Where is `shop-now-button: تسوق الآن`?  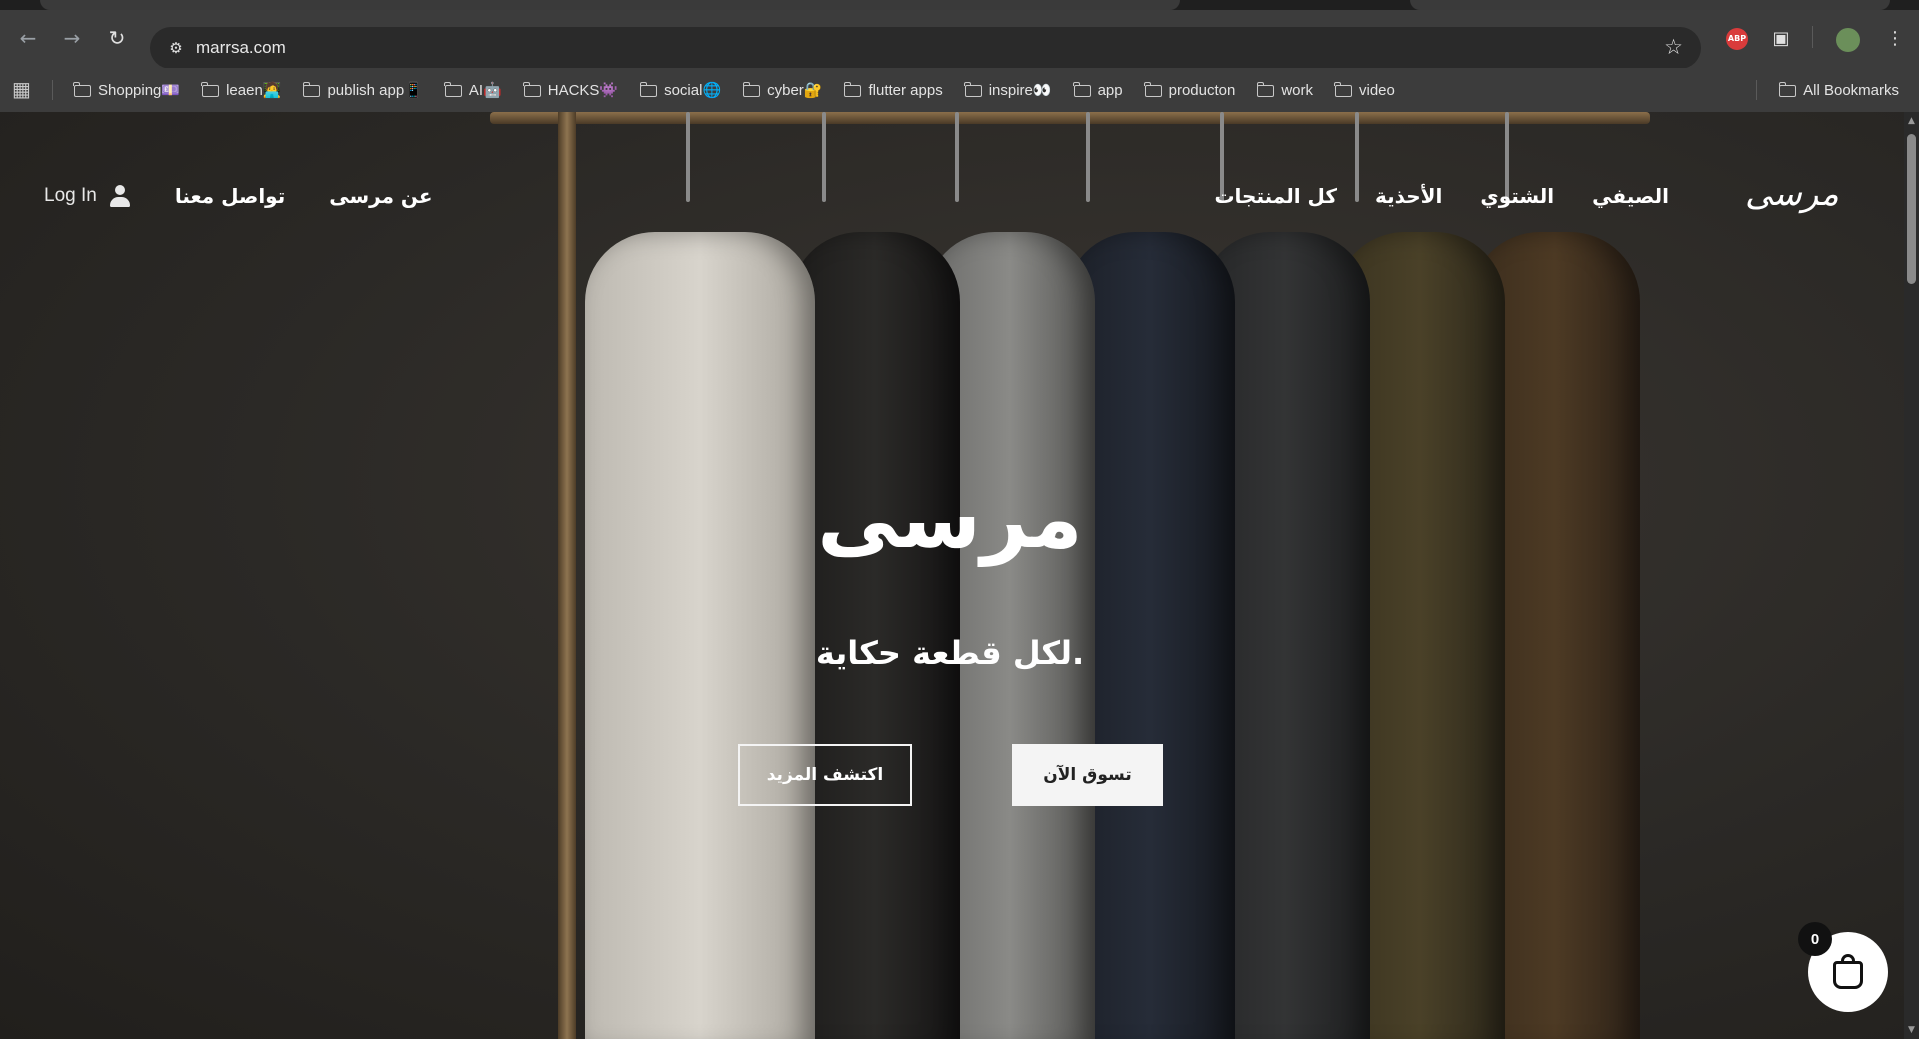
shop-now-button: تسوق الآن is located at coordinates (1087, 775).